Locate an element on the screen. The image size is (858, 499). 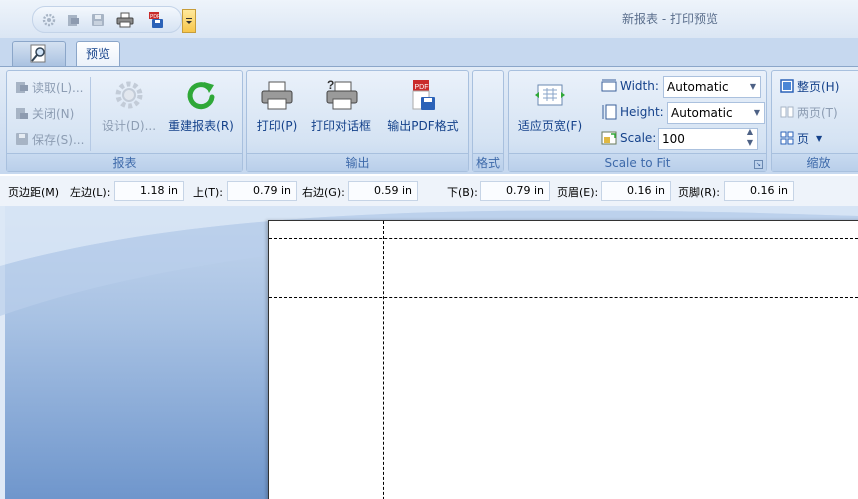
whole-page-button: 整页(H) is located at coordinates (809, 86).